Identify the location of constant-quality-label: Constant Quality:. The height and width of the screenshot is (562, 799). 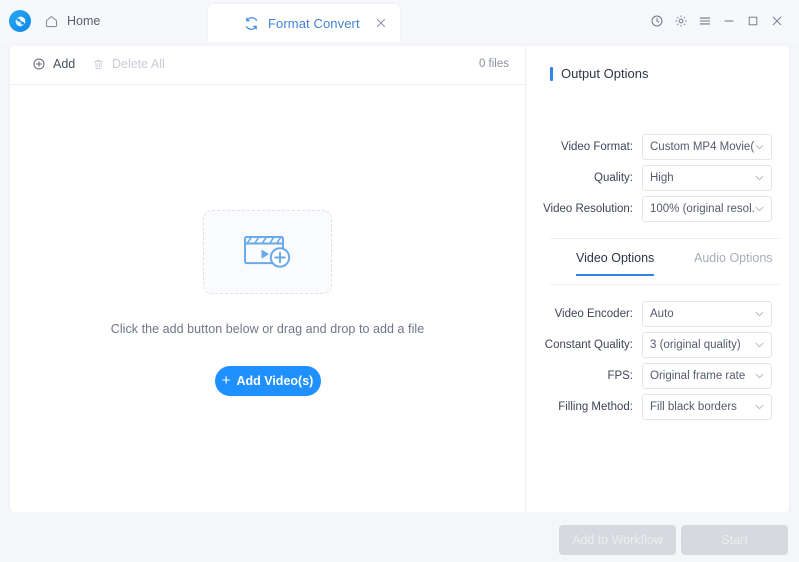
(588, 345).